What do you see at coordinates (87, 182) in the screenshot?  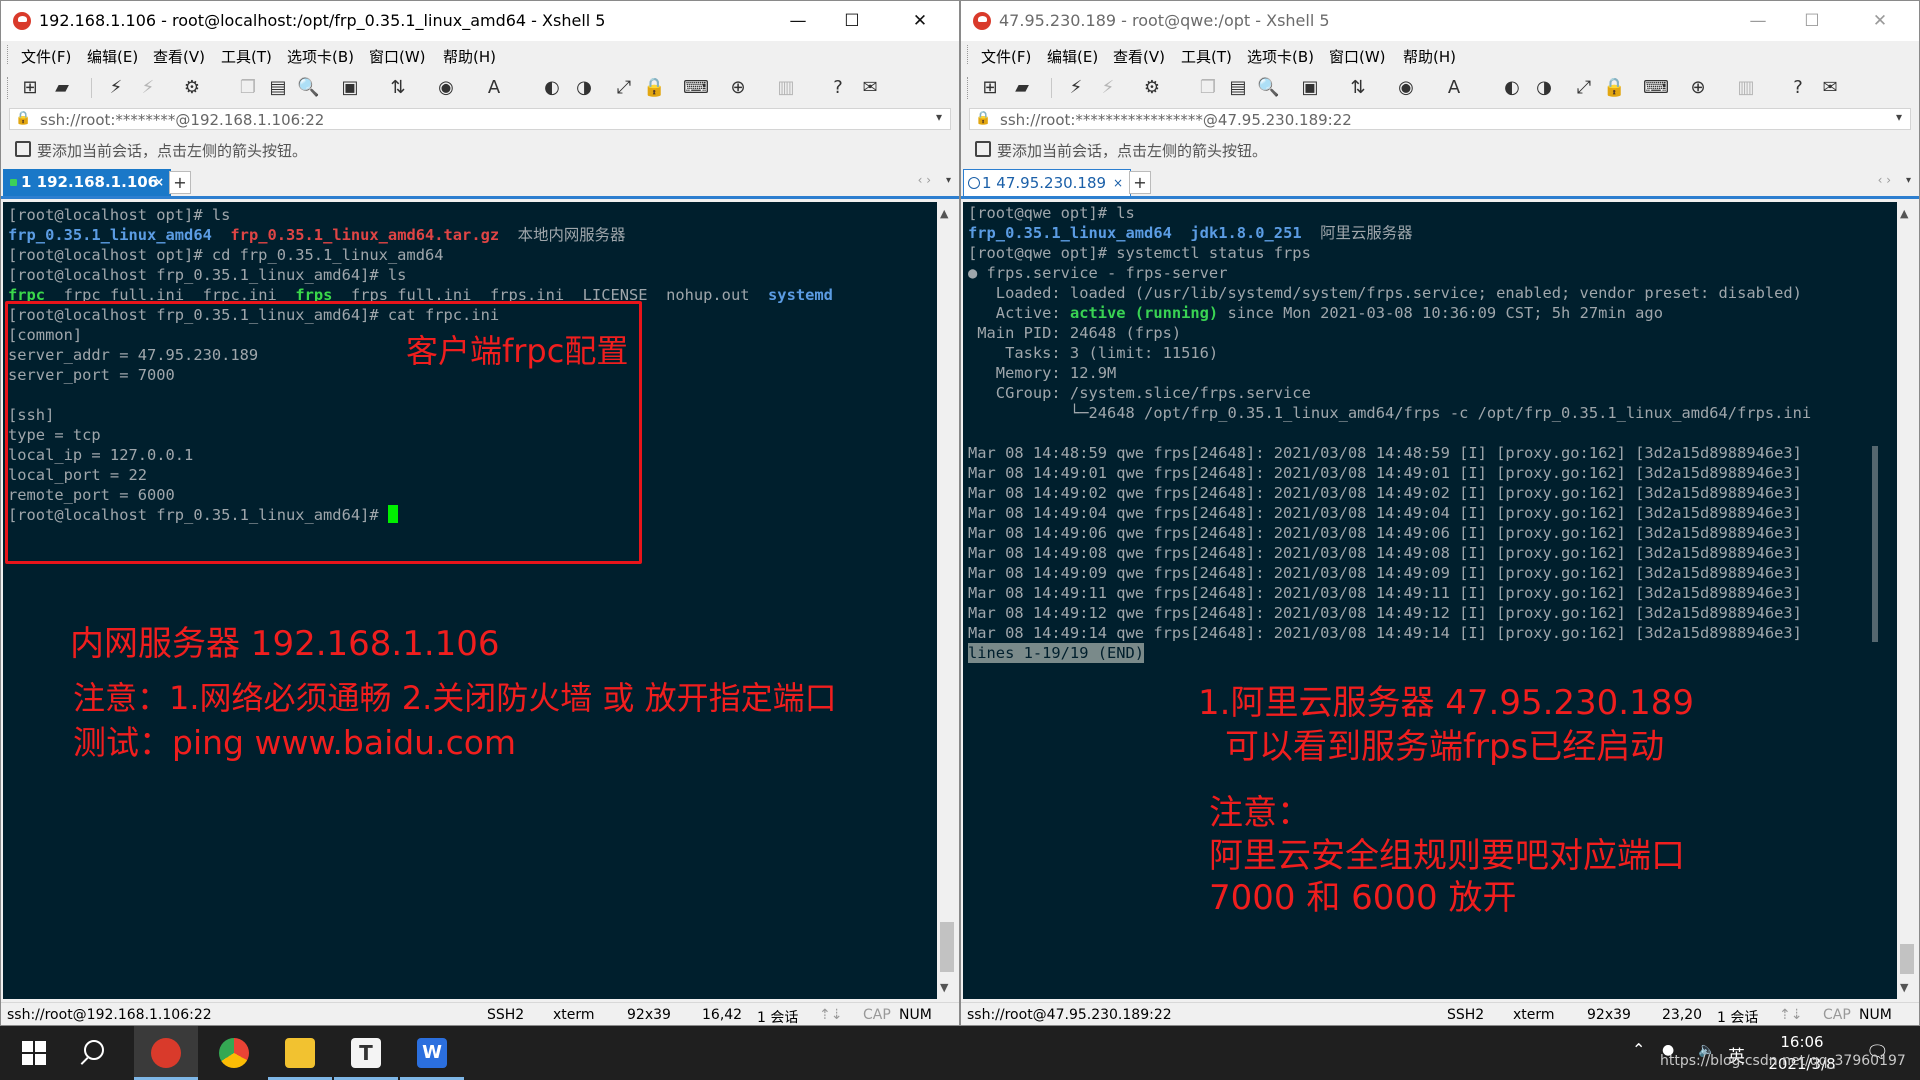 I see `tab-session: 1 192.168.1.106 ×` at bounding box center [87, 182].